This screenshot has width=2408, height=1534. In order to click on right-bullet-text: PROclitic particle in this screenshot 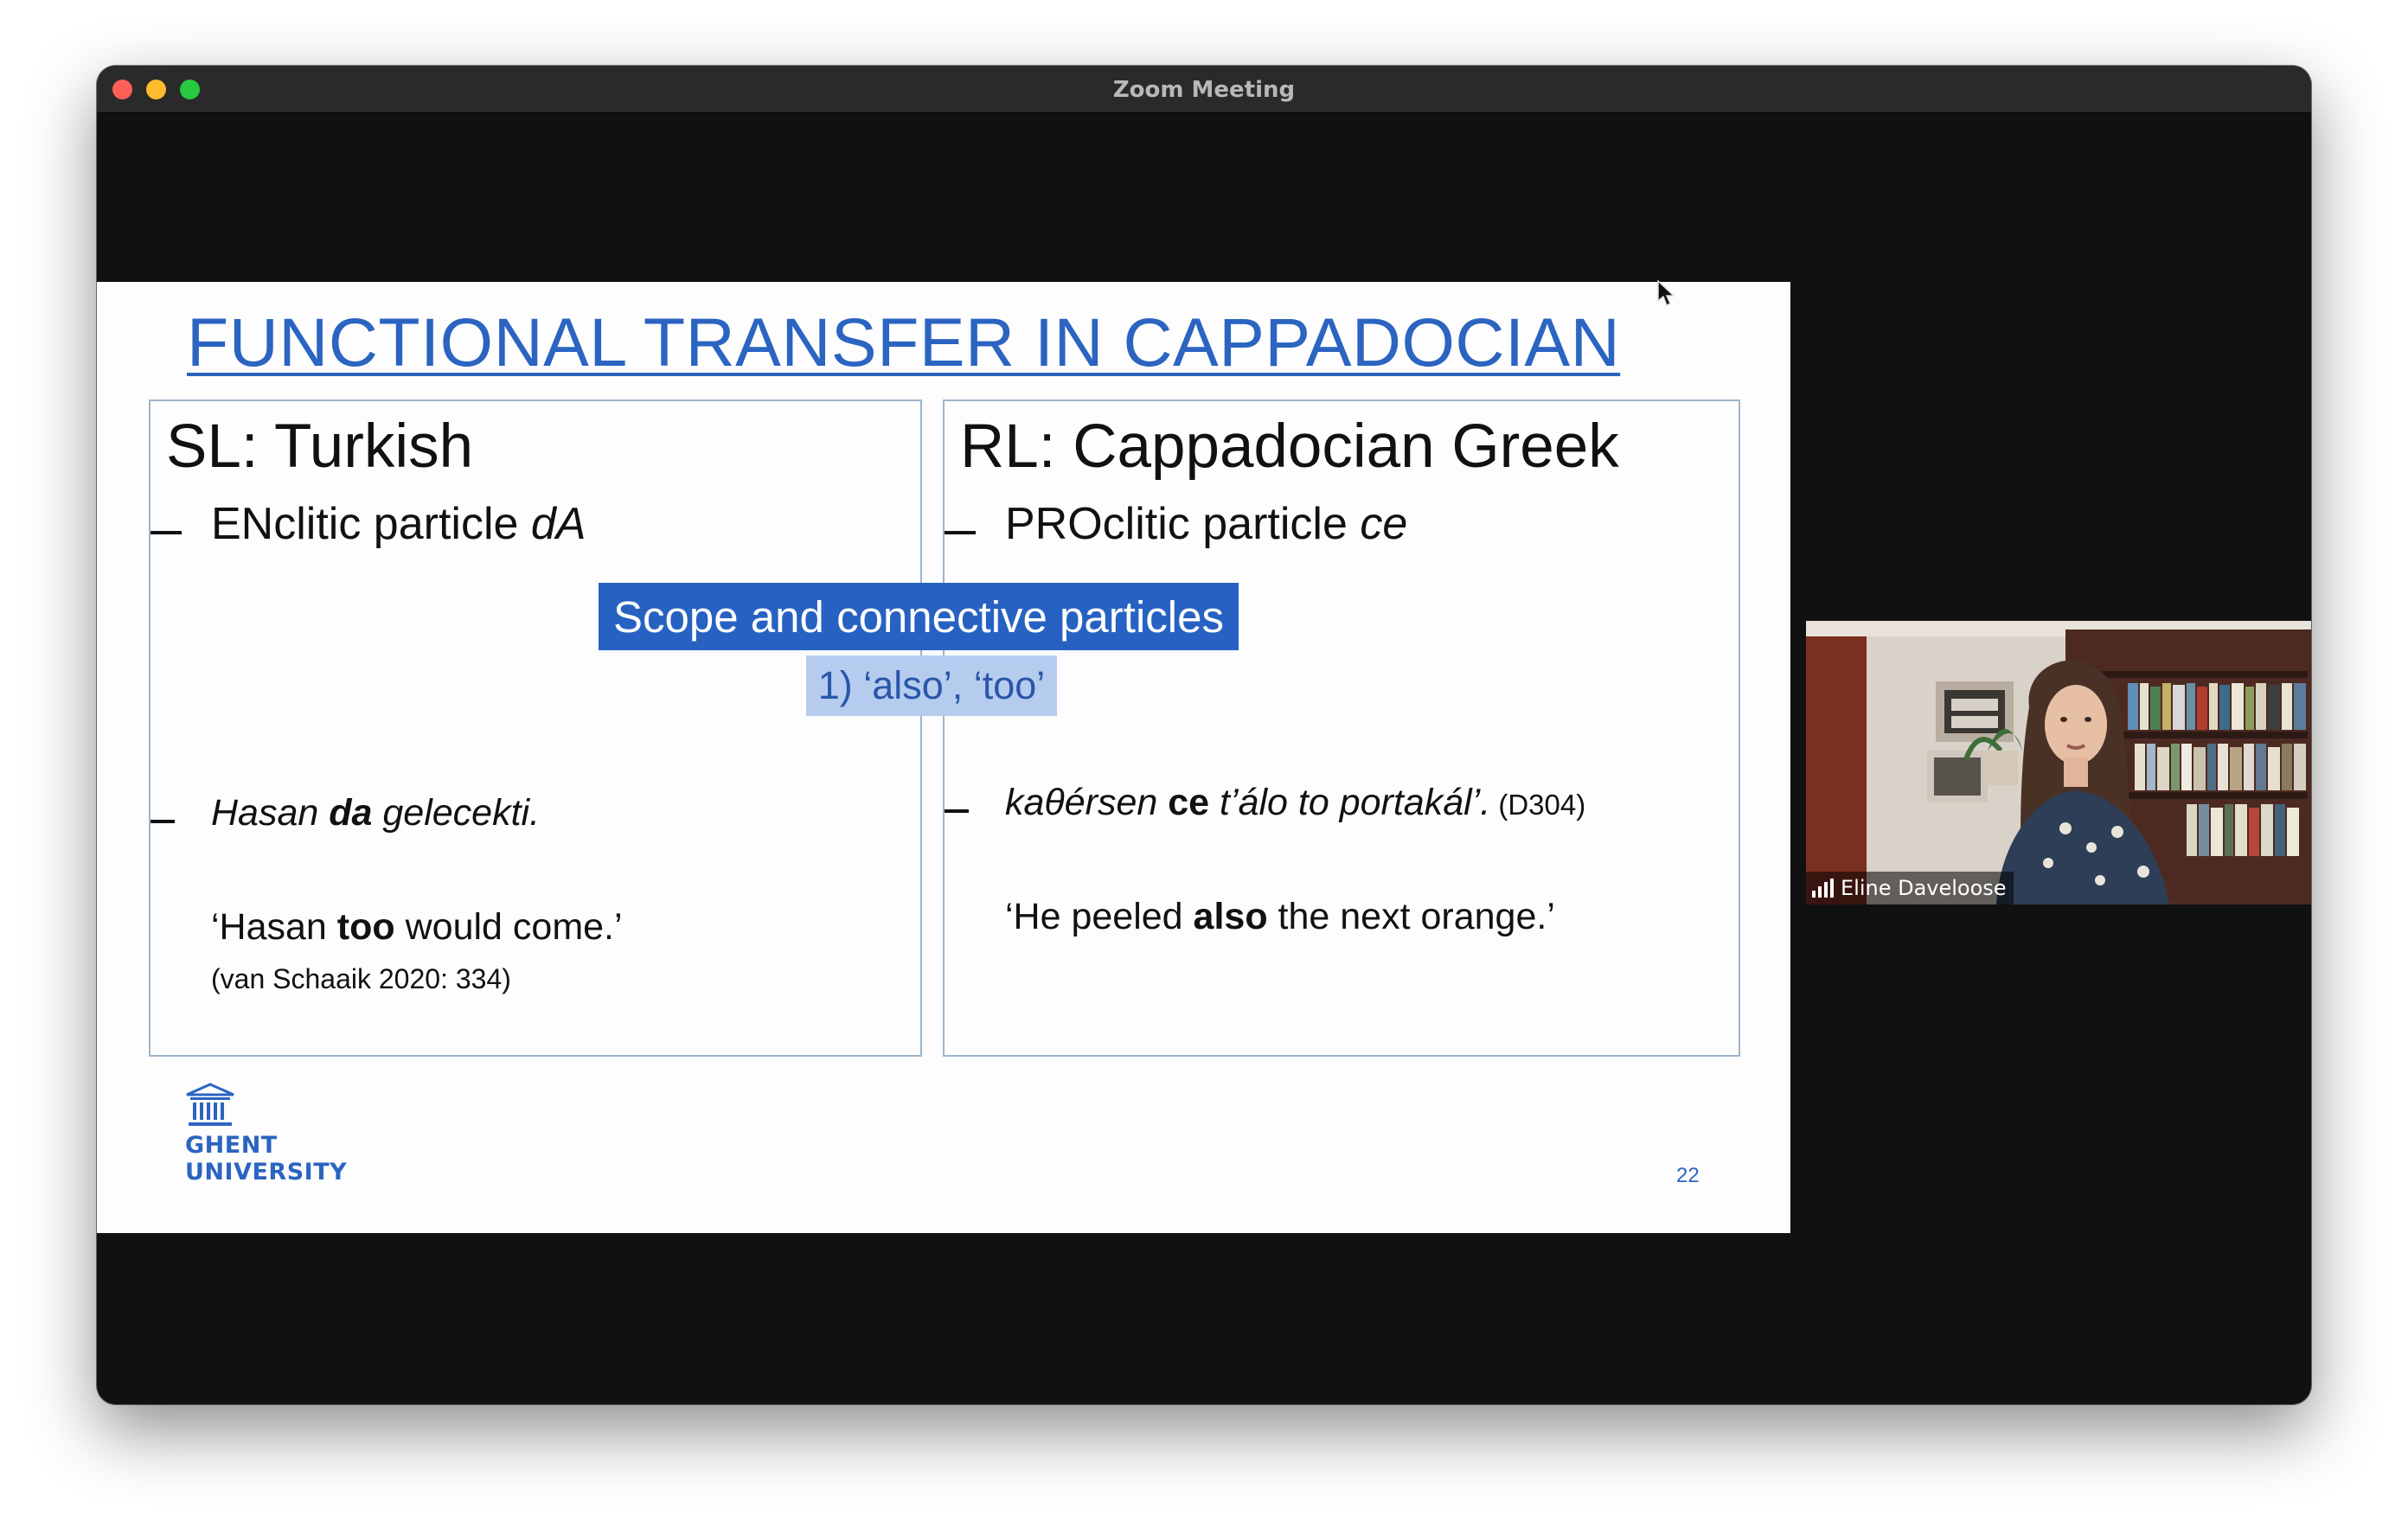, I will do `click(1183, 524)`.